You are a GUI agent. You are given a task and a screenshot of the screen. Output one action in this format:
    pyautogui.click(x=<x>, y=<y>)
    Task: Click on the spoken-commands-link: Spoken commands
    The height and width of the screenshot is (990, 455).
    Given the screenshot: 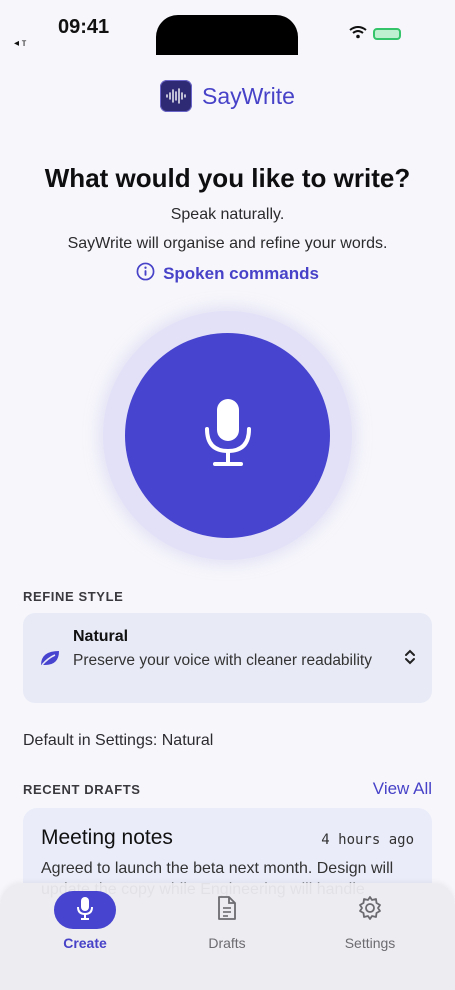 What is the action you would take?
    pyautogui.click(x=227, y=274)
    